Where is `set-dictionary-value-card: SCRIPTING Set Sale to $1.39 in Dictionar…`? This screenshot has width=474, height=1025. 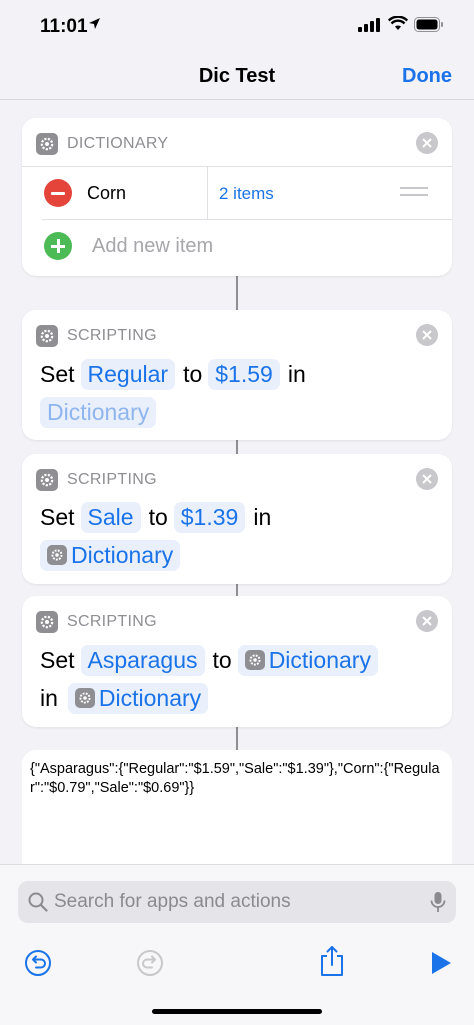 set-dictionary-value-card: SCRIPTING Set Sale to $1.39 in Dictionar… is located at coordinates (237, 519).